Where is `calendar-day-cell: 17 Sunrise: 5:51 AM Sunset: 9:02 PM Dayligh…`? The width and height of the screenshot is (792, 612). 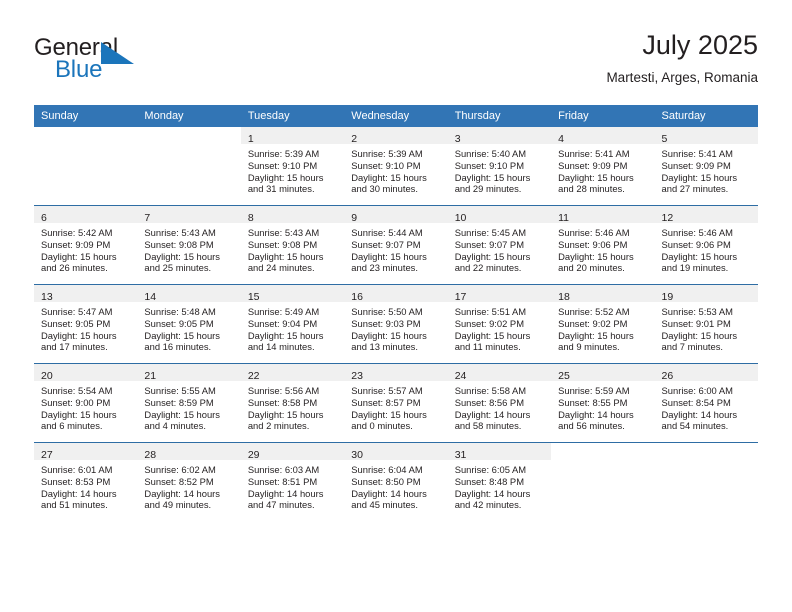
calendar-day-cell: 17 Sunrise: 5:51 AM Sunset: 9:02 PM Dayligh… is located at coordinates (499, 324).